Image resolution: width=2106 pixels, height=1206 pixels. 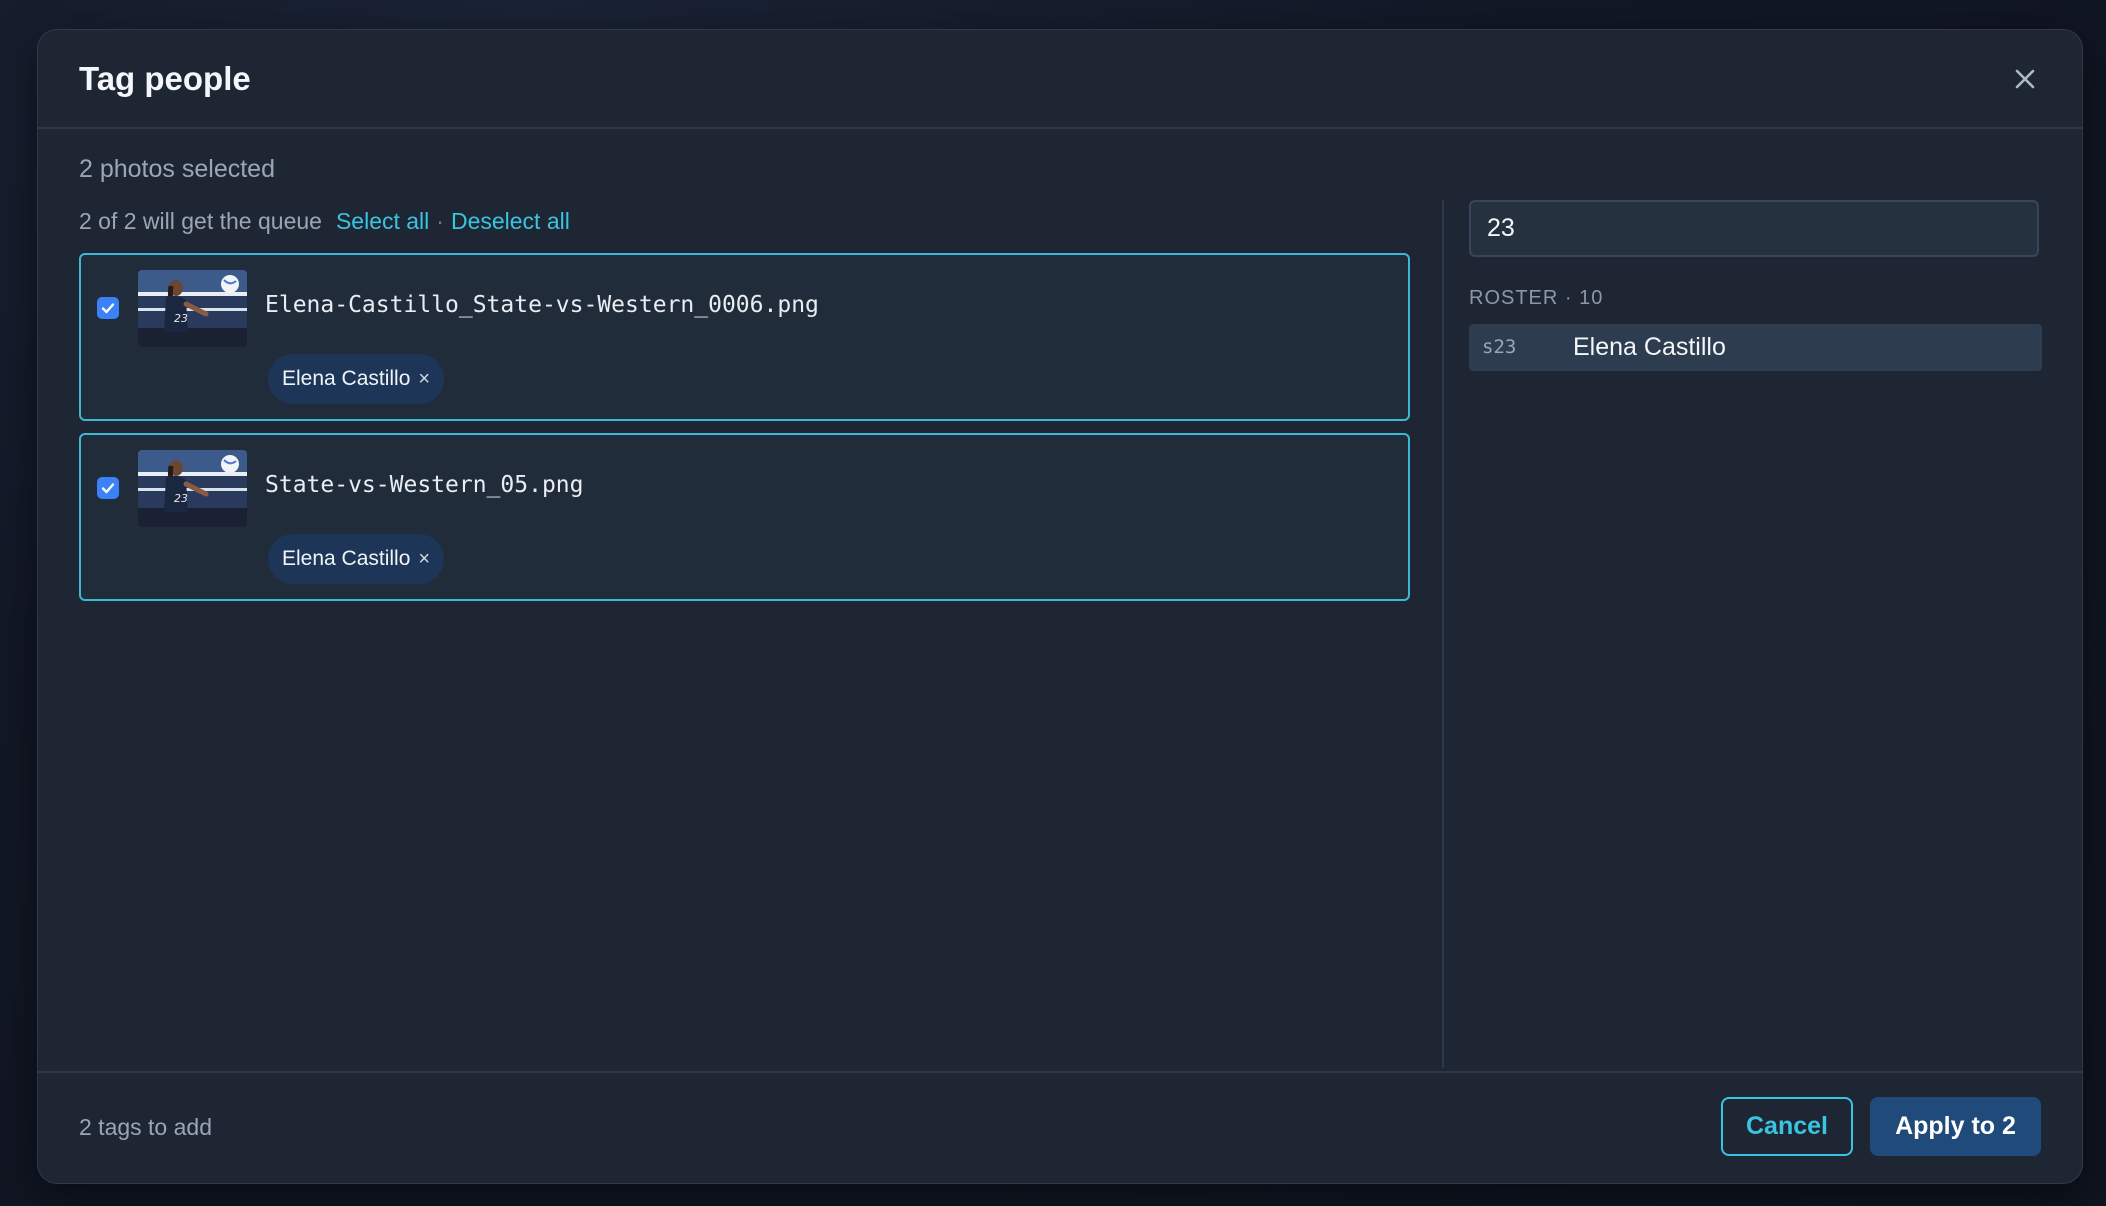 I want to click on selection-summary: 2 photos selected, so click(x=177, y=169).